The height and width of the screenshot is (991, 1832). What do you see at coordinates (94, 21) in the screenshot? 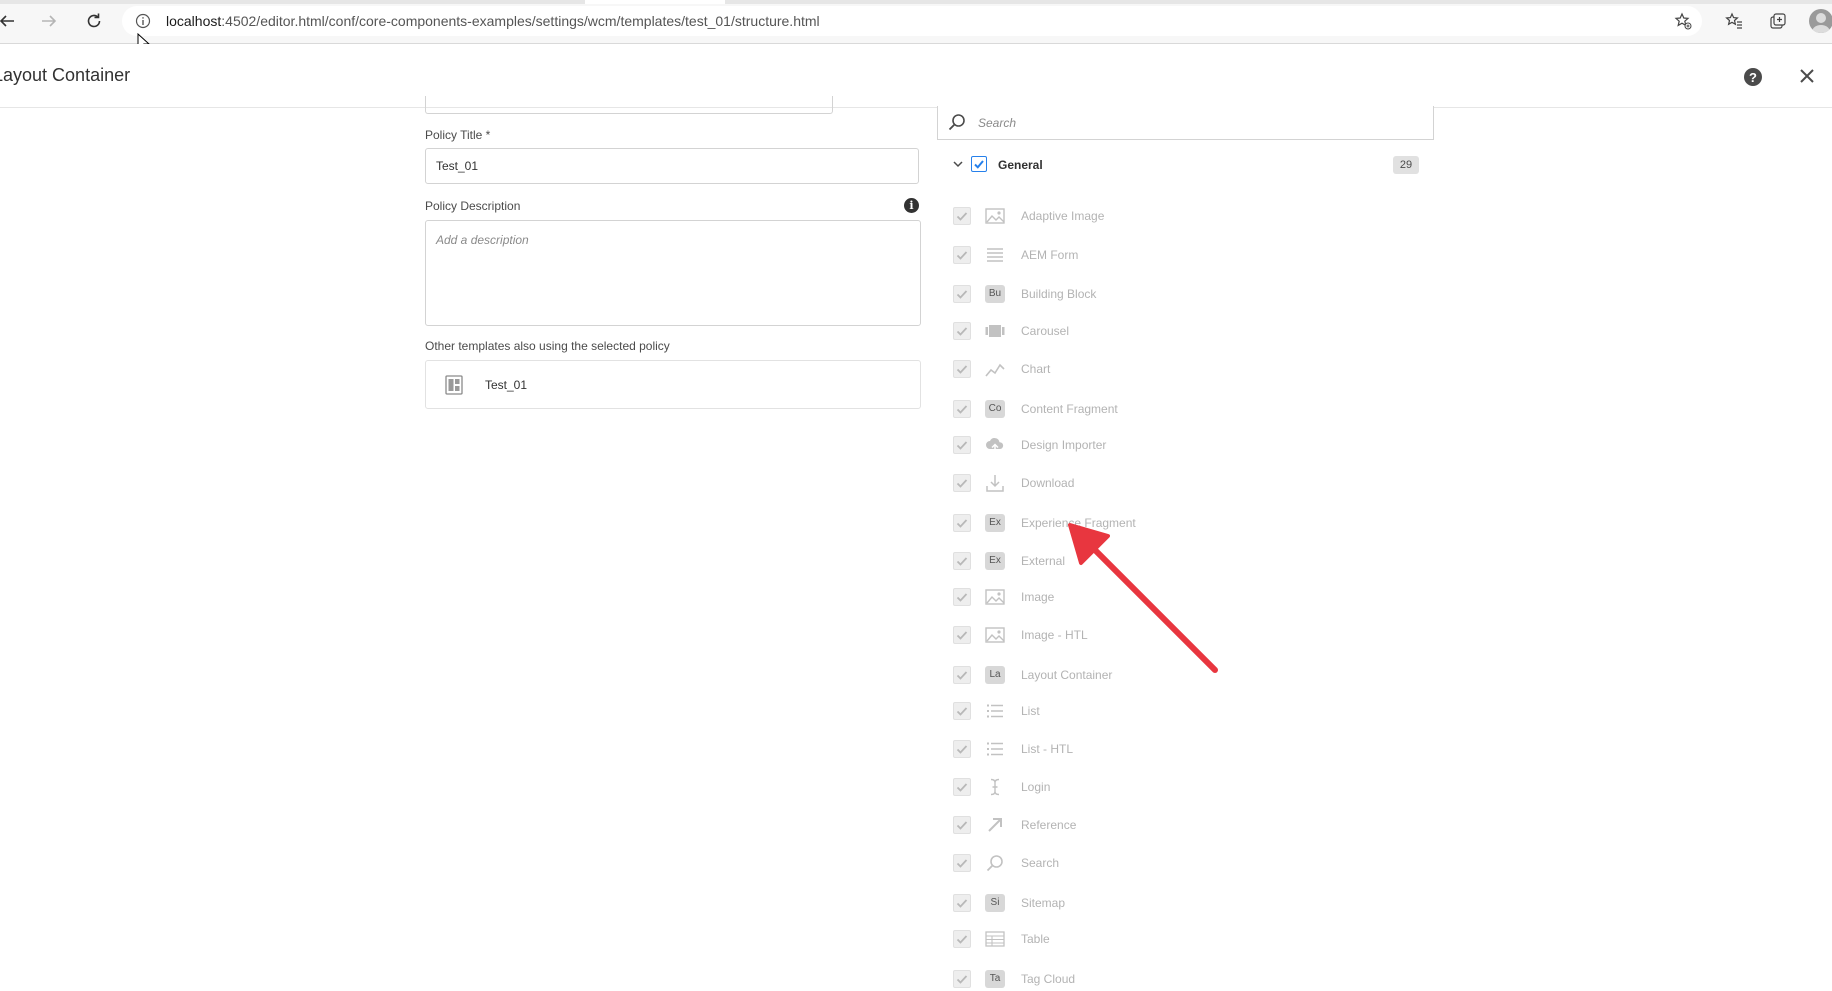
I see `reload-icon` at bounding box center [94, 21].